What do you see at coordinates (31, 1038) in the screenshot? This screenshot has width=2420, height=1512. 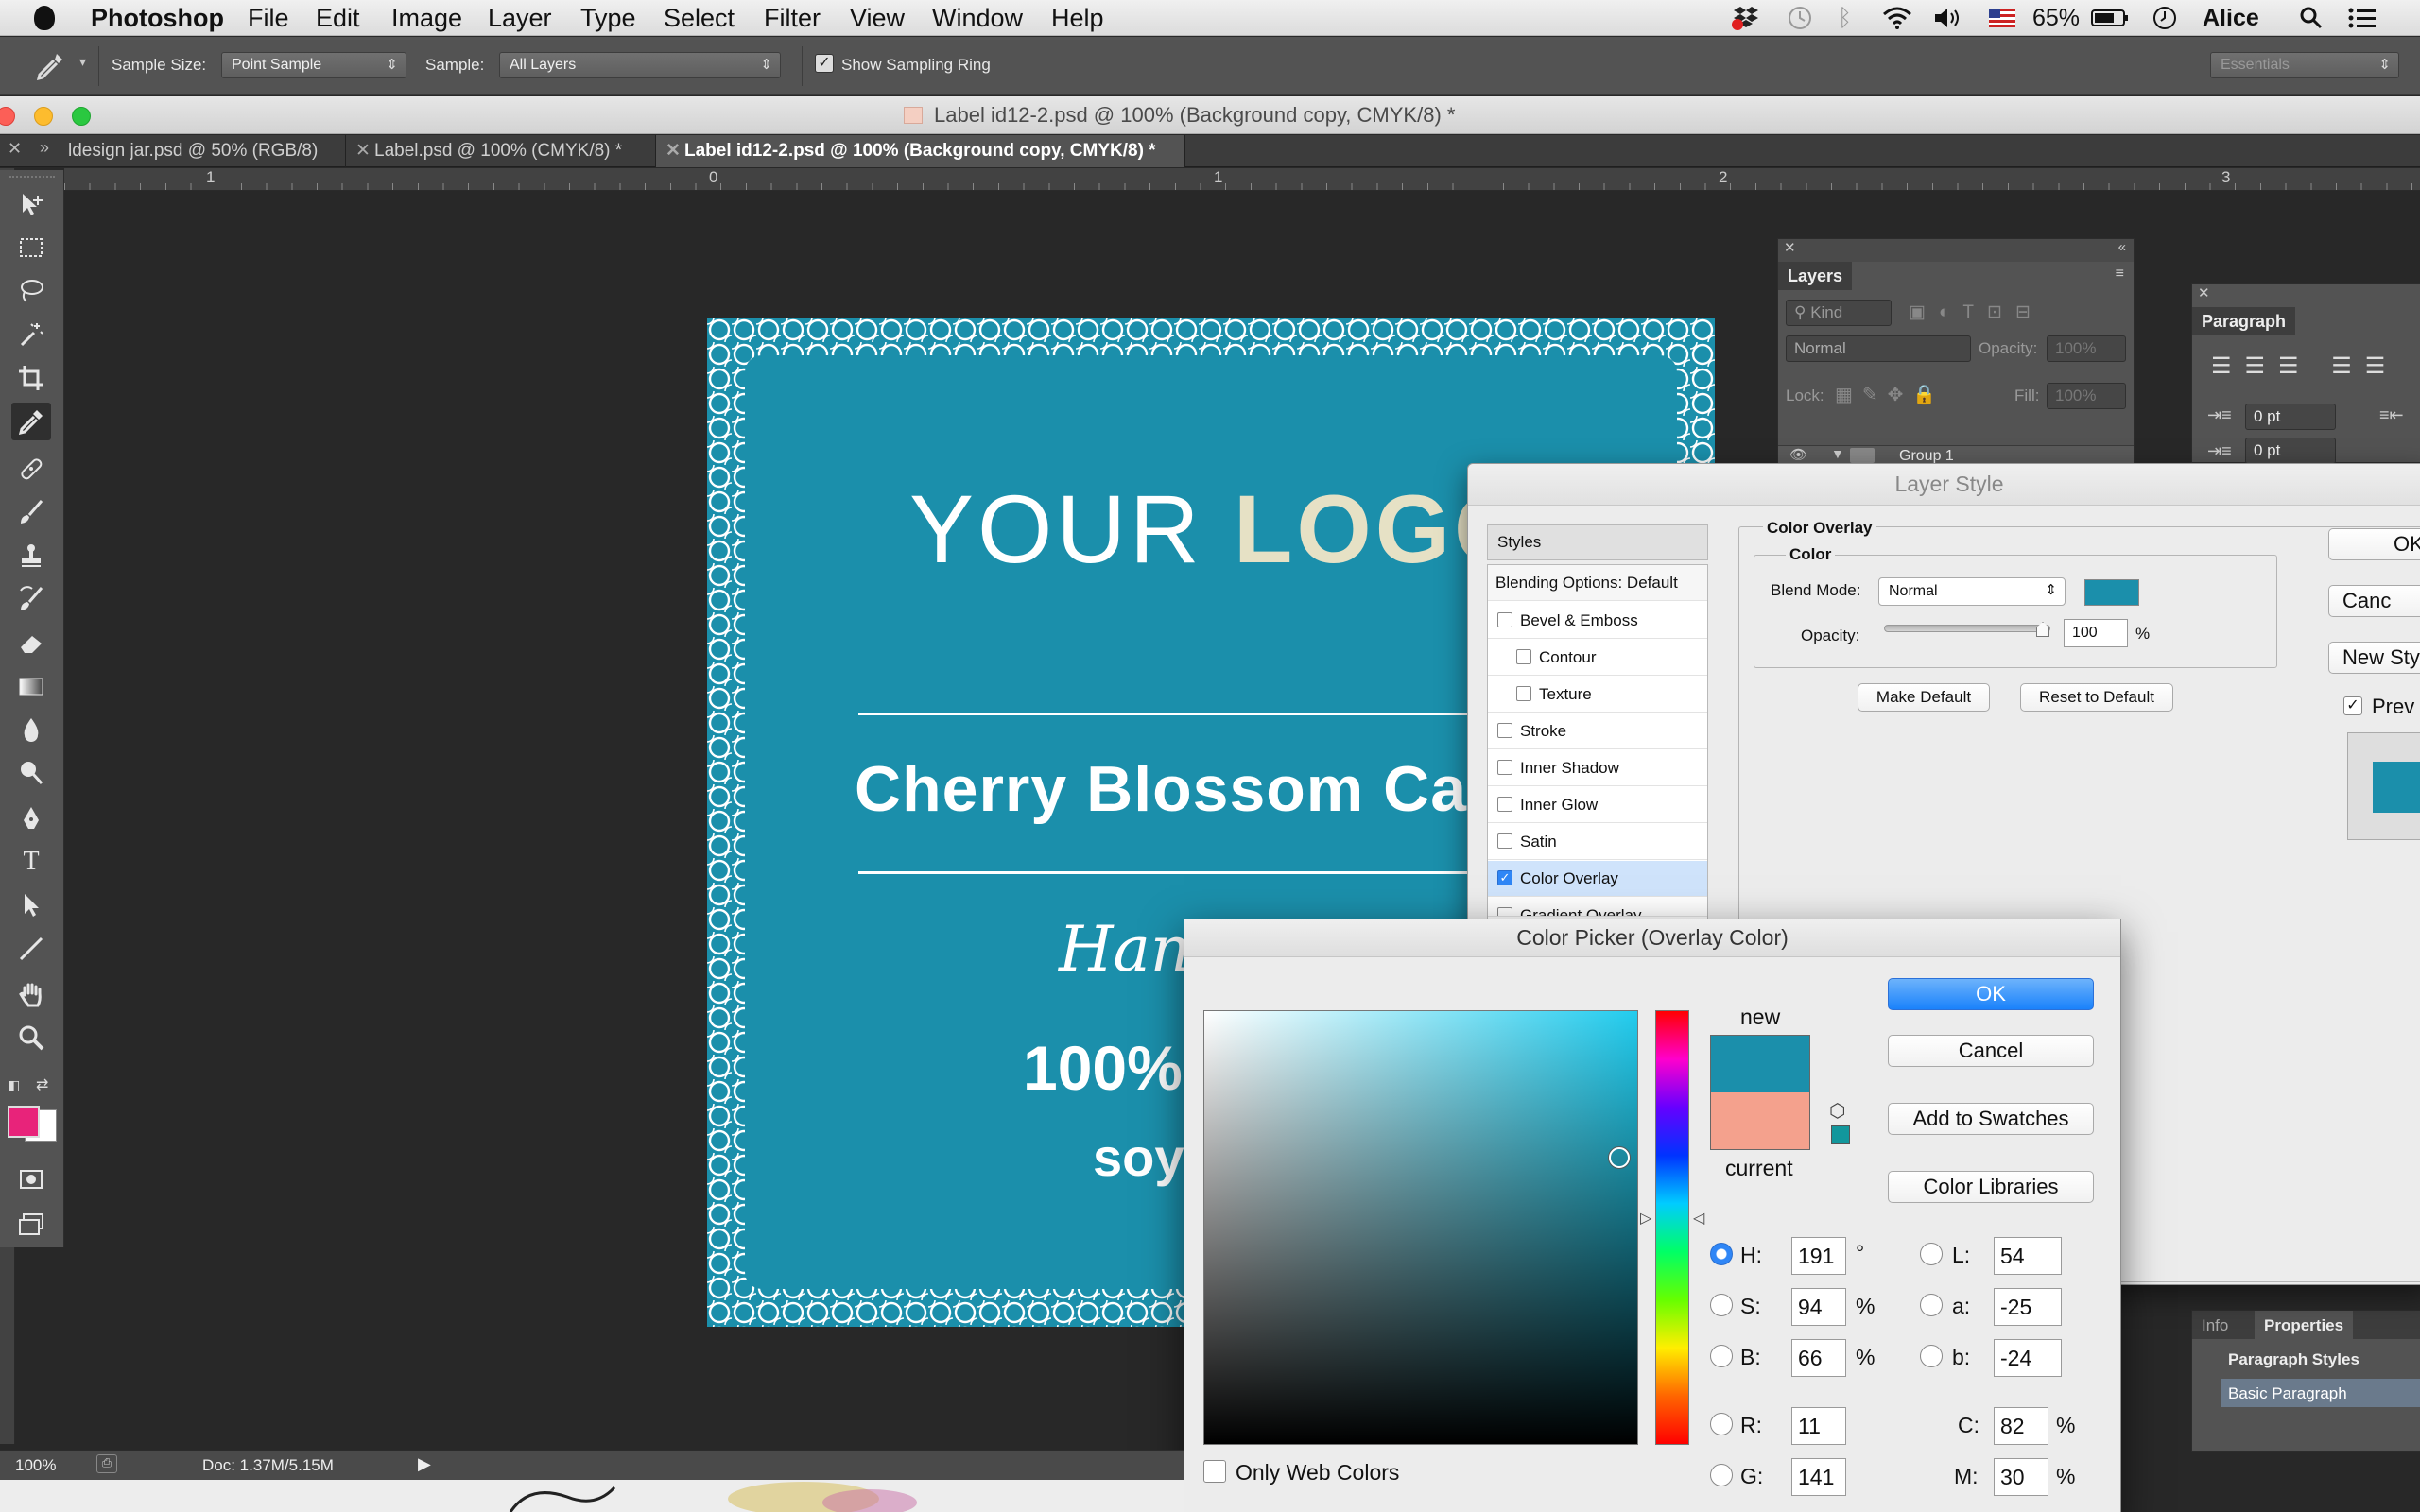 I see `zoom-tool-icon` at bounding box center [31, 1038].